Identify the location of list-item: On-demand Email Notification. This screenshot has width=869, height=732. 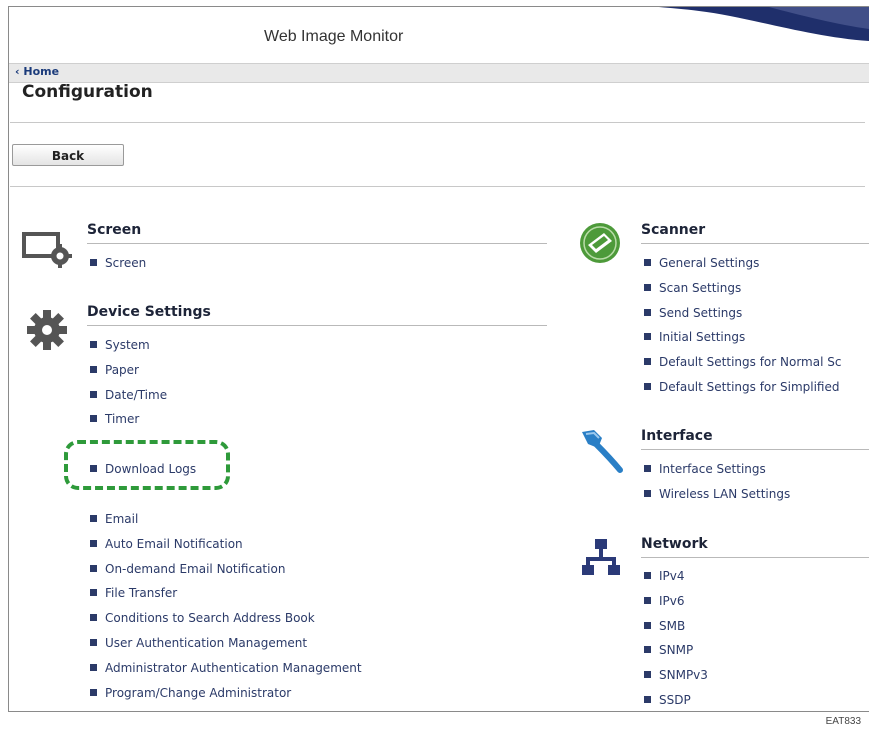
(226, 574).